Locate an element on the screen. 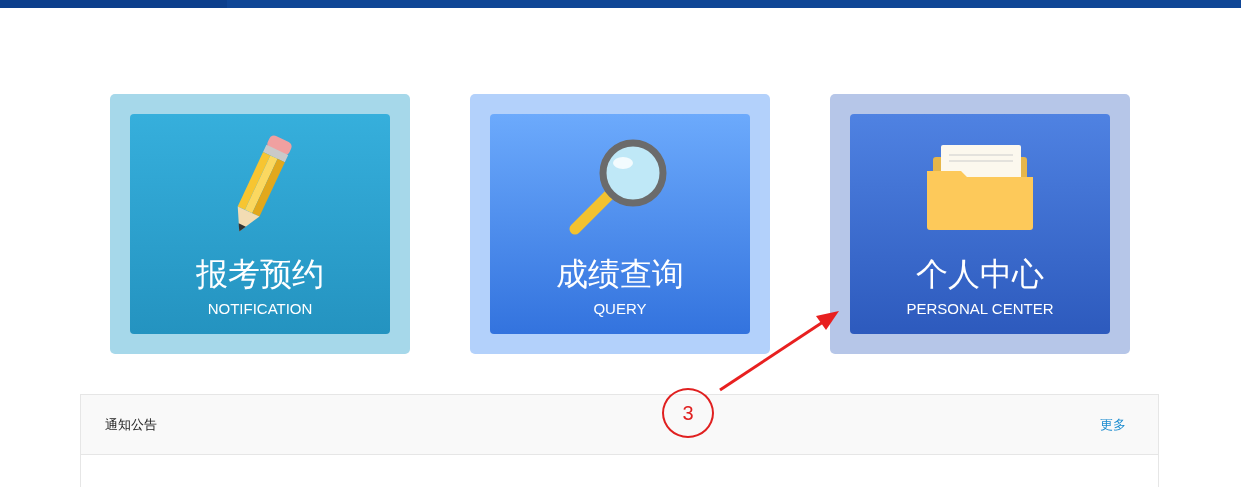 Image resolution: width=1241 pixels, height=487 pixels. more-link: 更多 is located at coordinates (1113, 424).